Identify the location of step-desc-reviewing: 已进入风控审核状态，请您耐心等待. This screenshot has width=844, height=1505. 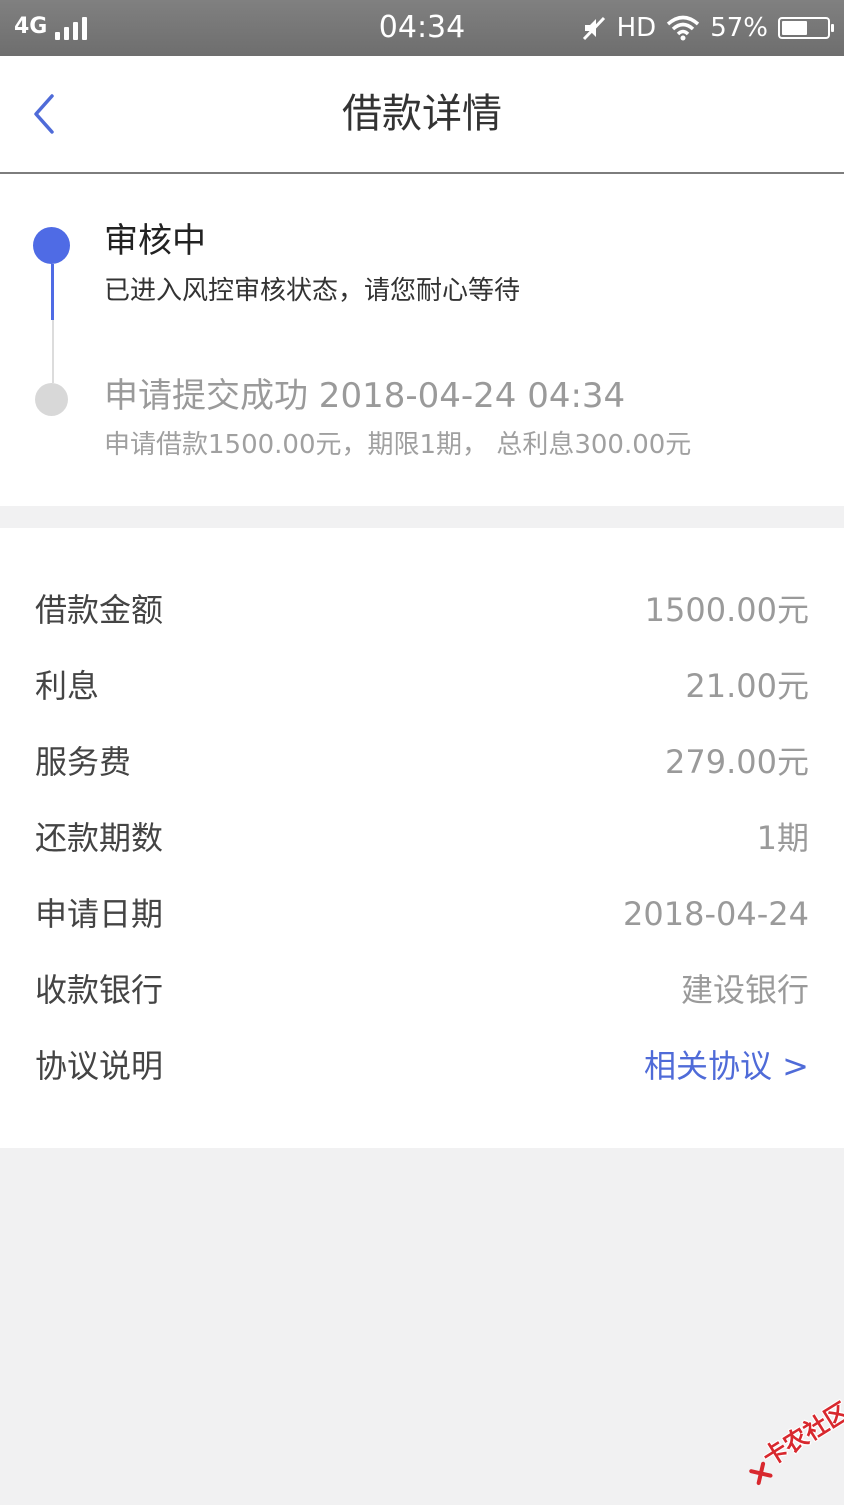
(312, 291).